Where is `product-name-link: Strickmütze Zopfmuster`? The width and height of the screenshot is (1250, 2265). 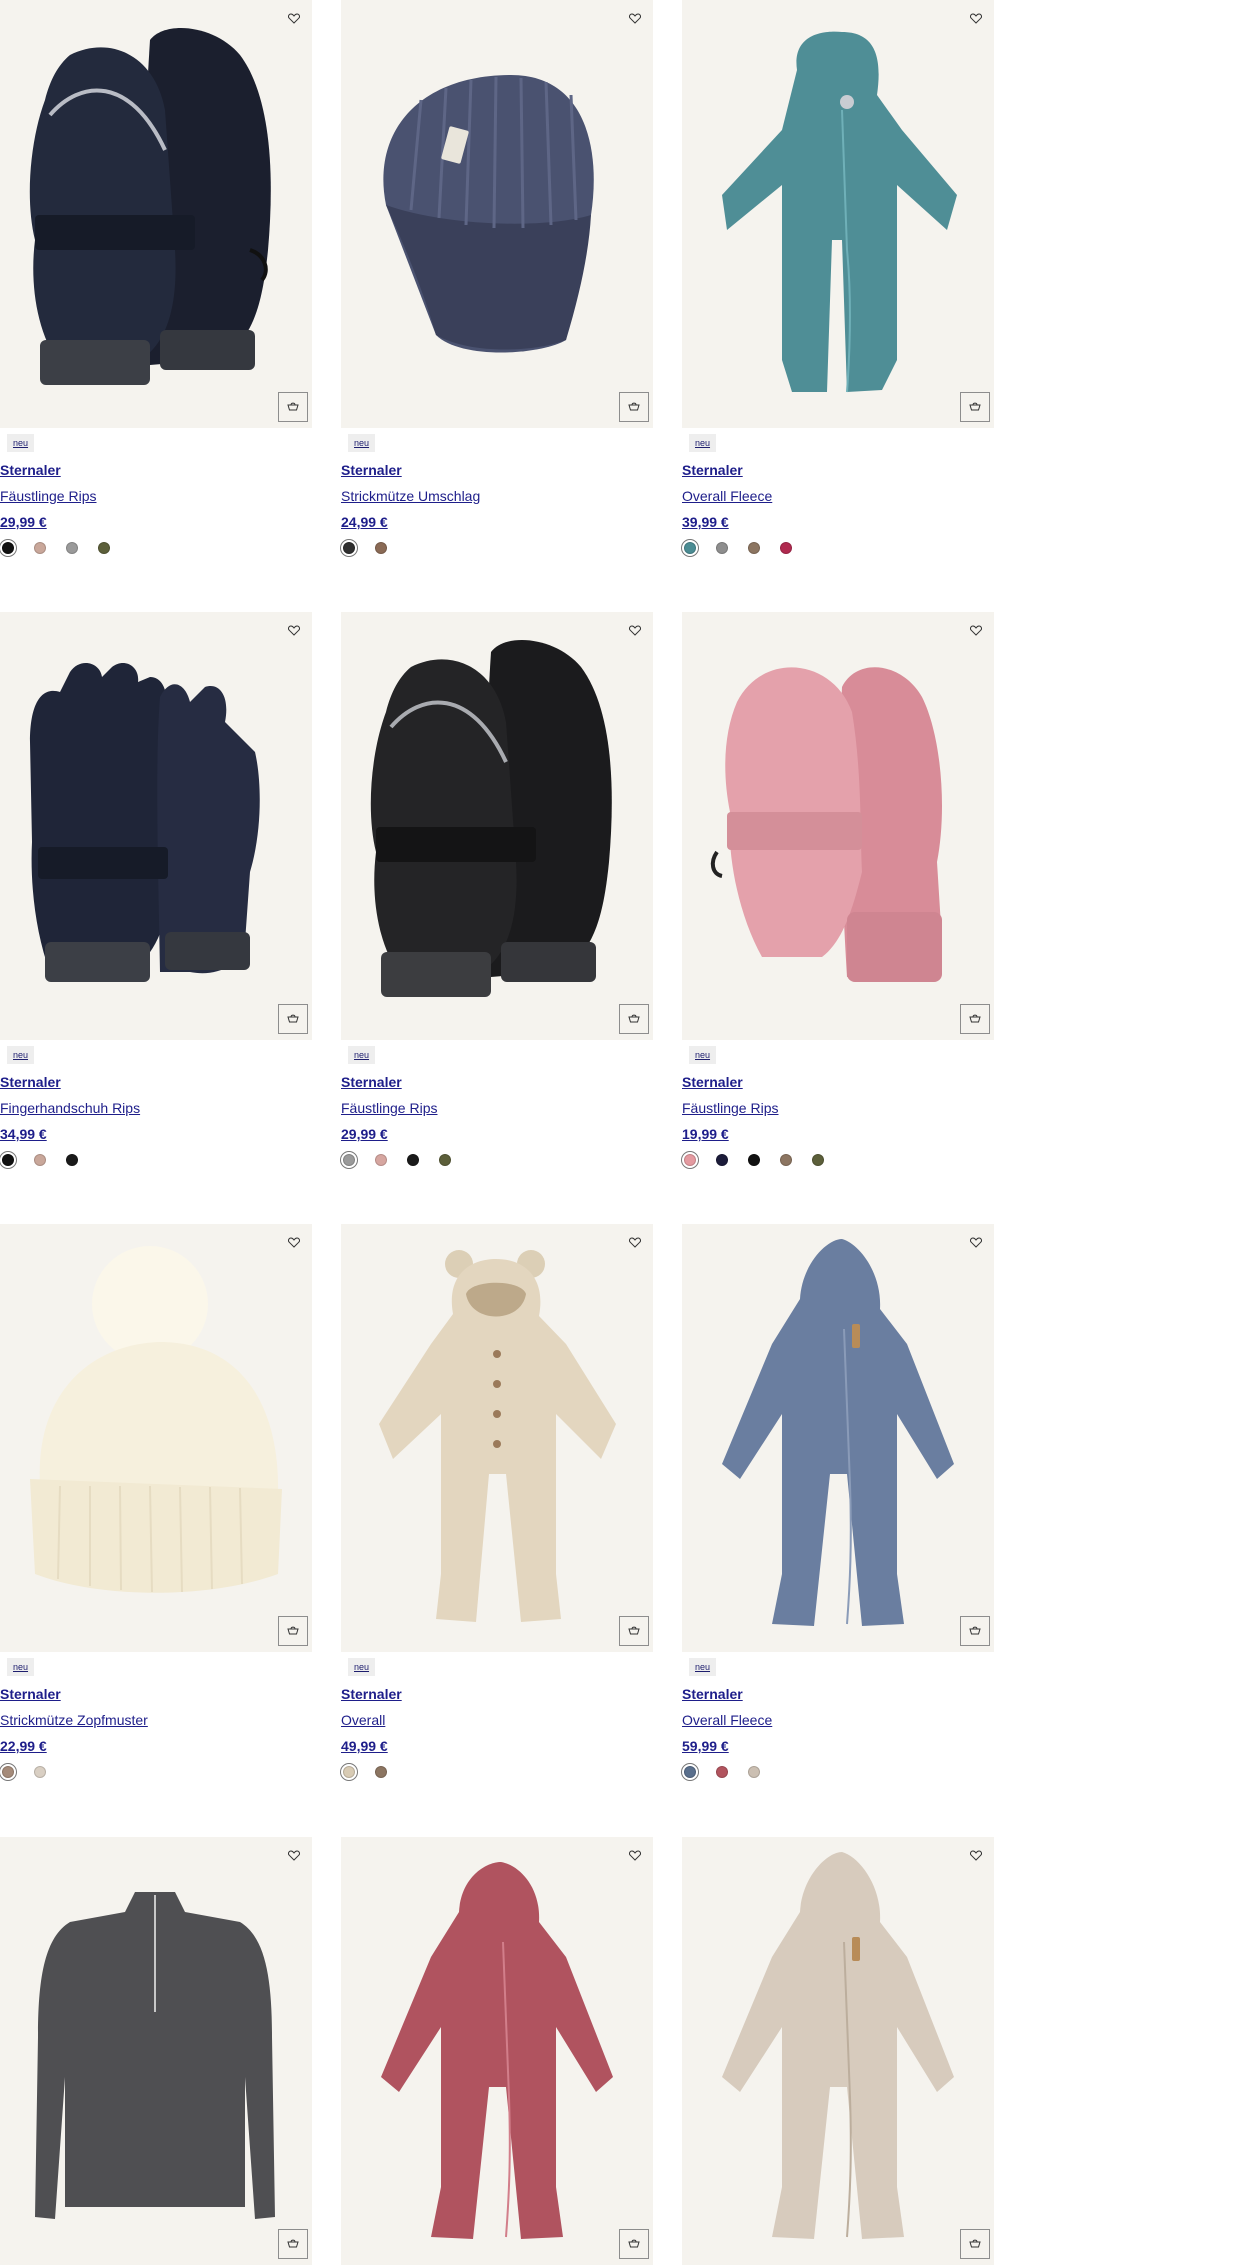
product-name-link: Strickmütze Zopfmuster is located at coordinates (74, 1720).